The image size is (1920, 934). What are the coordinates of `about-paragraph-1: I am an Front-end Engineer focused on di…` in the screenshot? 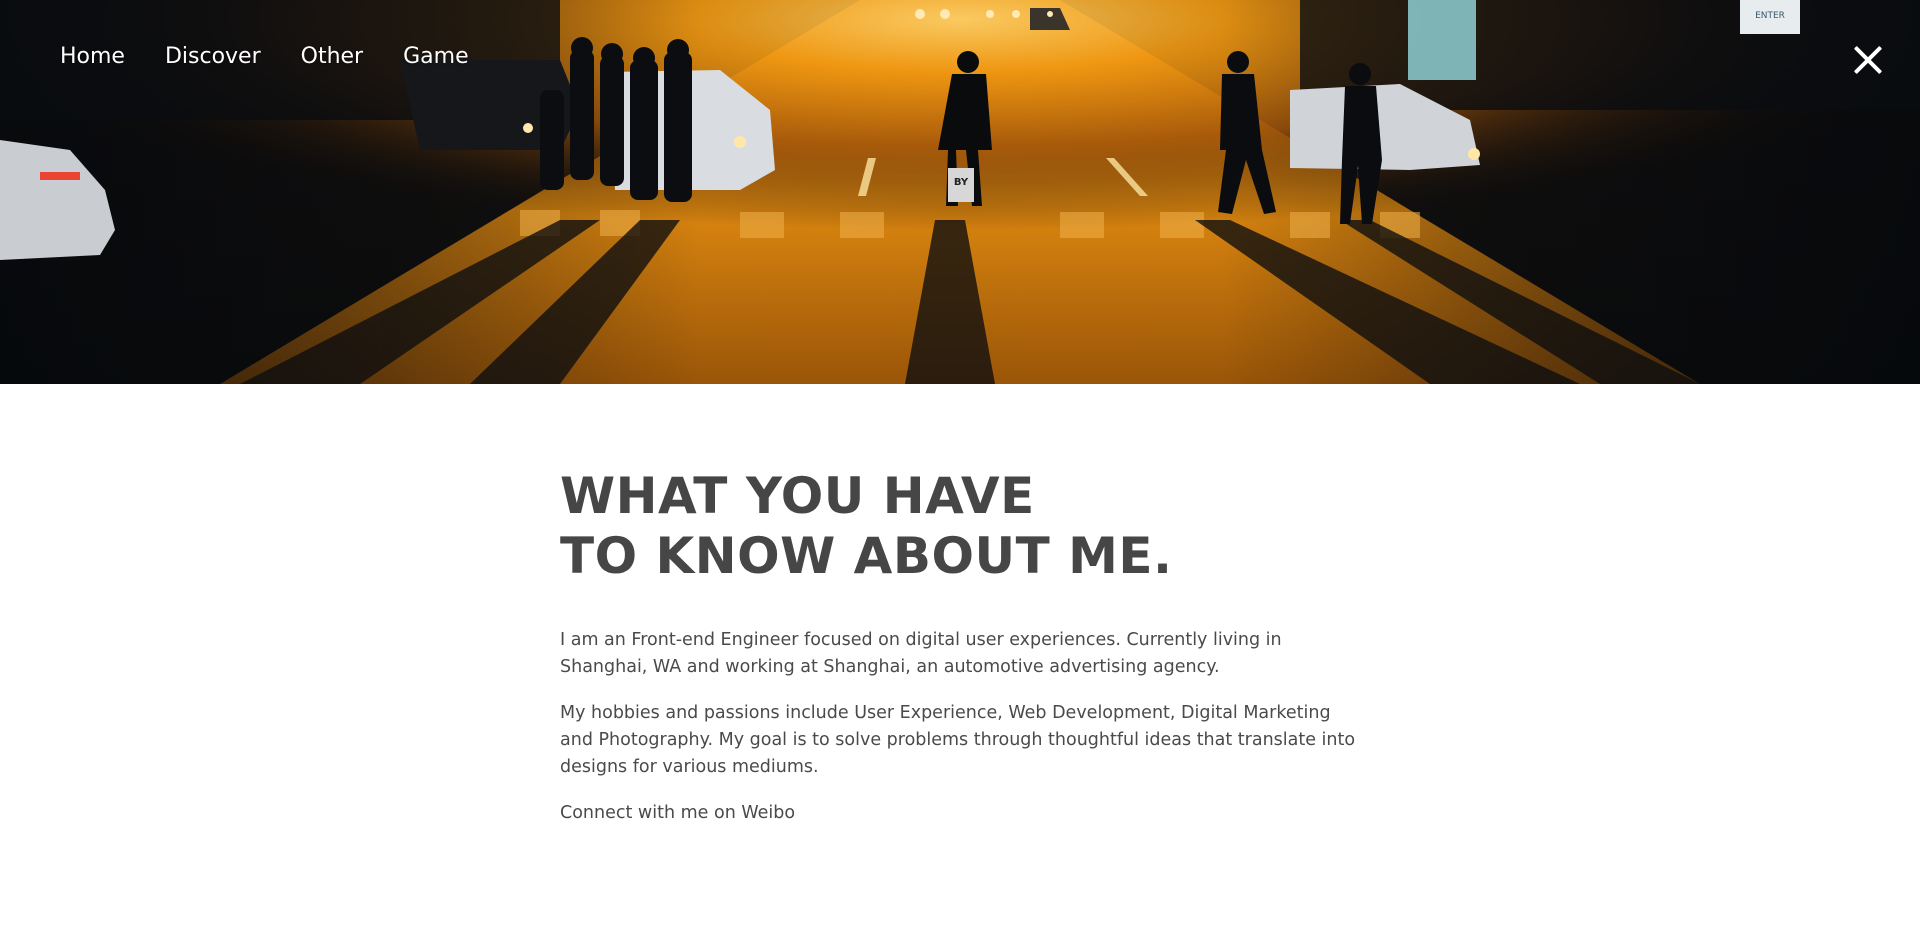 It's located at (921, 653).